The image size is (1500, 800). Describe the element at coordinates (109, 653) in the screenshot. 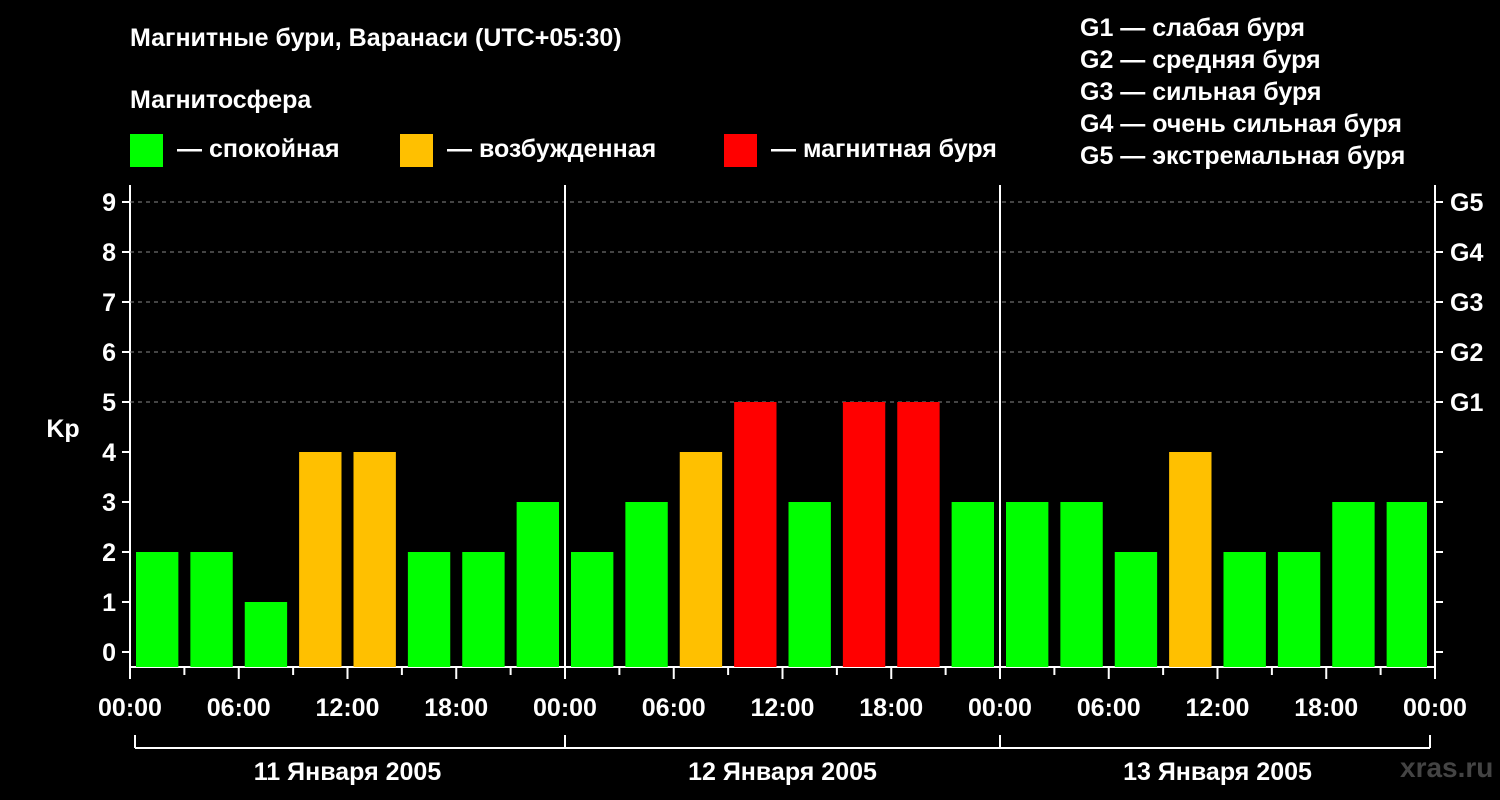

I see `y-tick-label: 0` at that location.